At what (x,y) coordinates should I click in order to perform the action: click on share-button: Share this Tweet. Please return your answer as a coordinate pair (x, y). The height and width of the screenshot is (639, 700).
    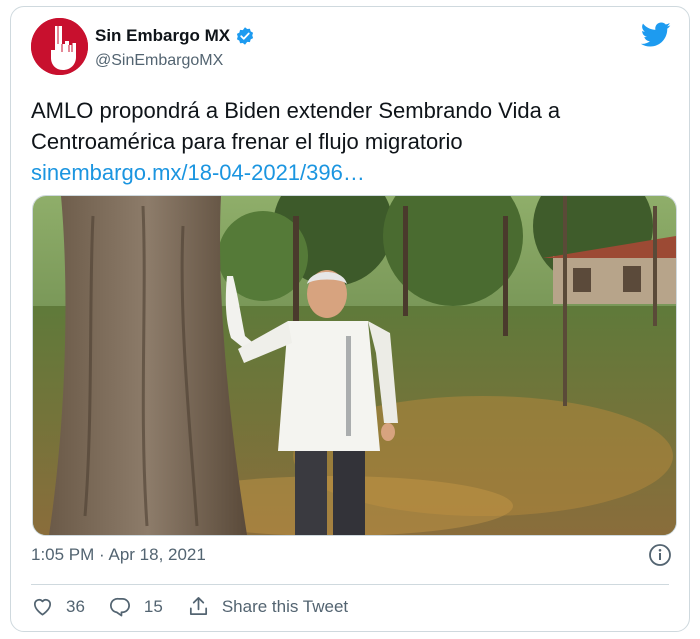
    Looking at the image, I should click on (267, 606).